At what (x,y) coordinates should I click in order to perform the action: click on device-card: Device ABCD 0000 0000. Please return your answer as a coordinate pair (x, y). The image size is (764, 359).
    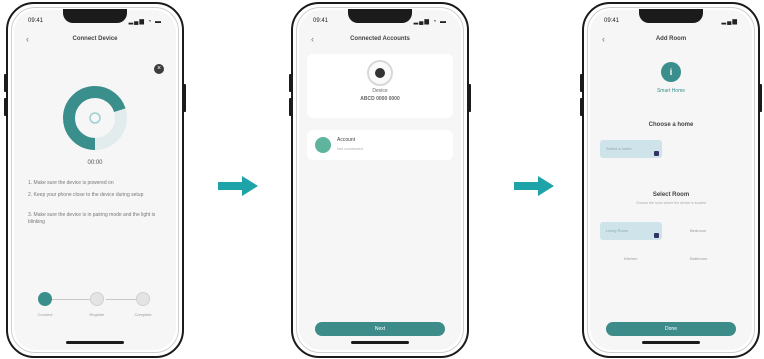
    Looking at the image, I should click on (380, 86).